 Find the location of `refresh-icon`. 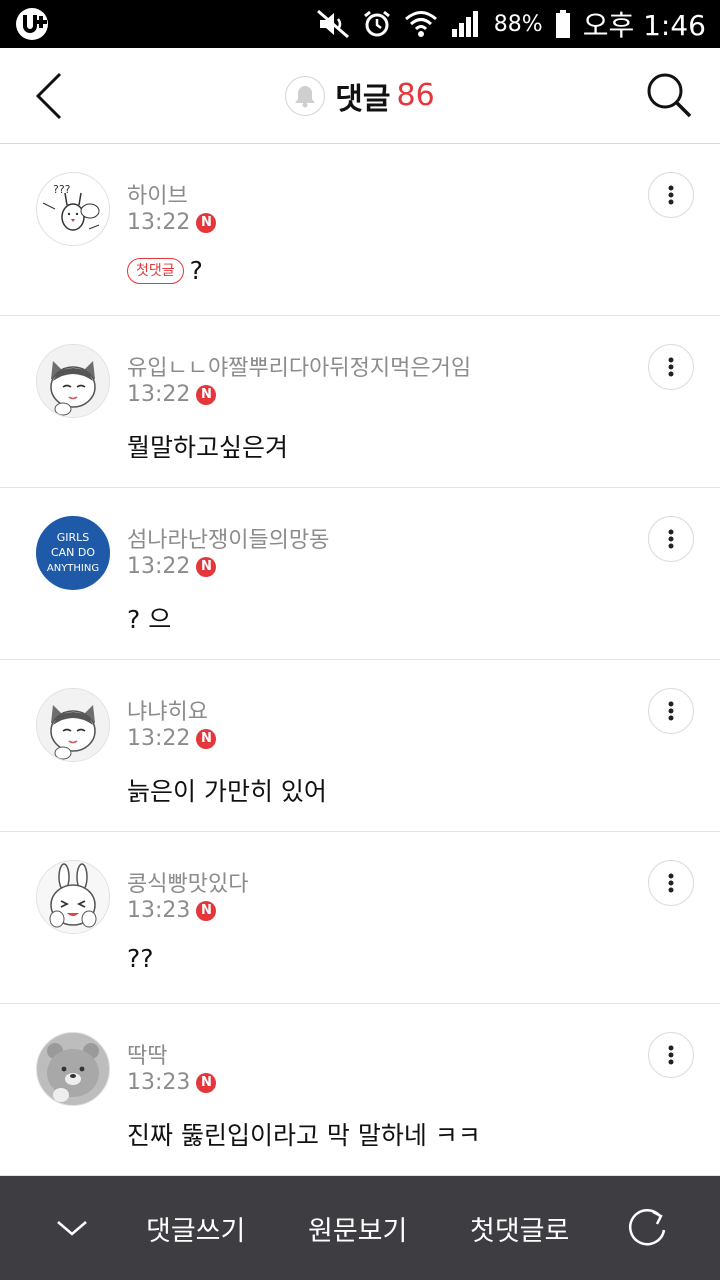

refresh-icon is located at coordinates (647, 1227).